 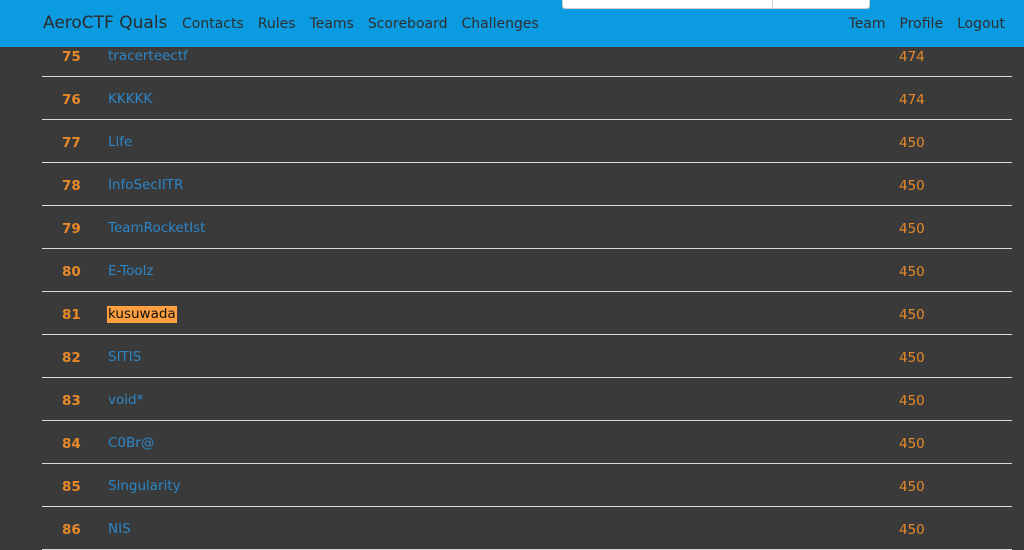 I want to click on rank-cell: 81, so click(x=71, y=315).